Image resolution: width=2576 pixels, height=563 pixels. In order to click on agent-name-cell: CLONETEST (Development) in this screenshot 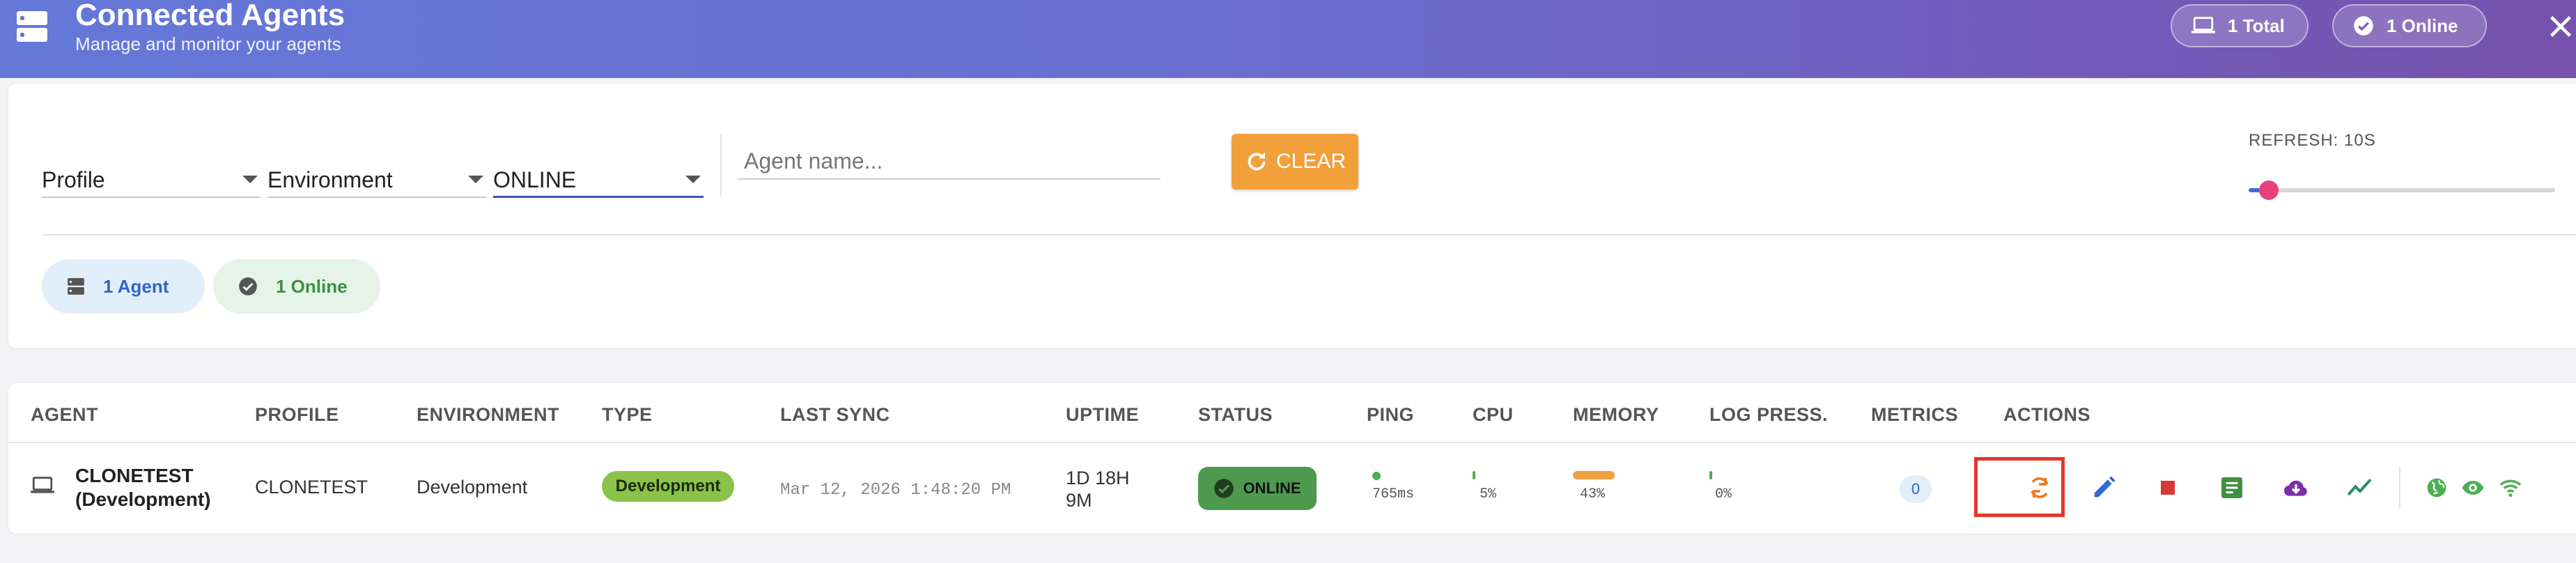, I will do `click(142, 487)`.